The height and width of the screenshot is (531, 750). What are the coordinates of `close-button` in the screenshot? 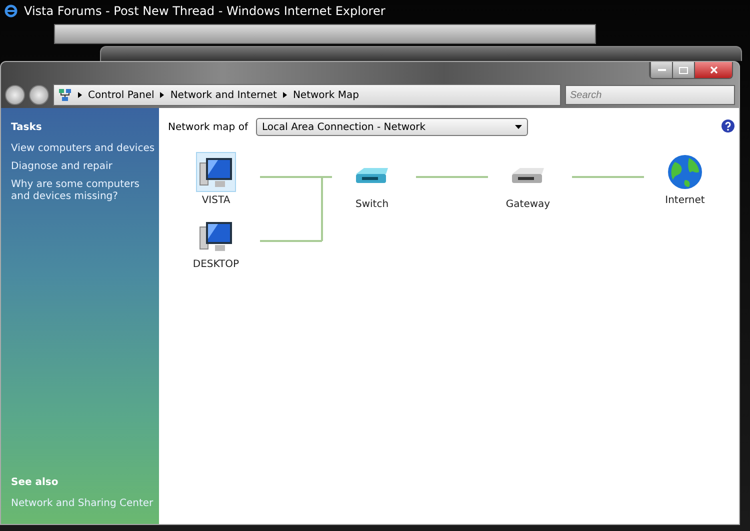 It's located at (713, 70).